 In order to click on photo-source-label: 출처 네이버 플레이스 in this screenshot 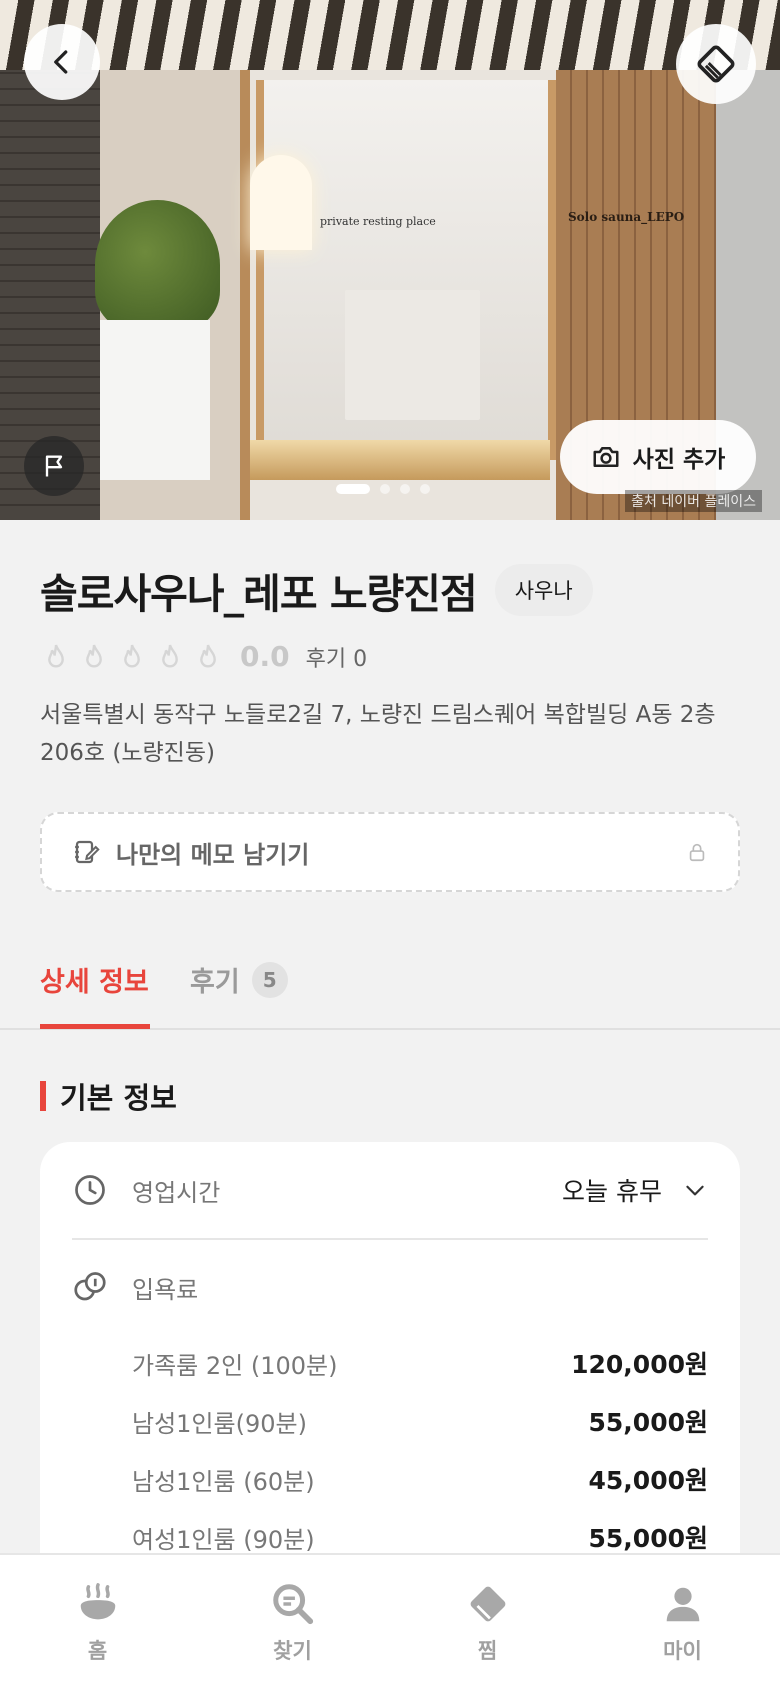, I will do `click(693, 501)`.